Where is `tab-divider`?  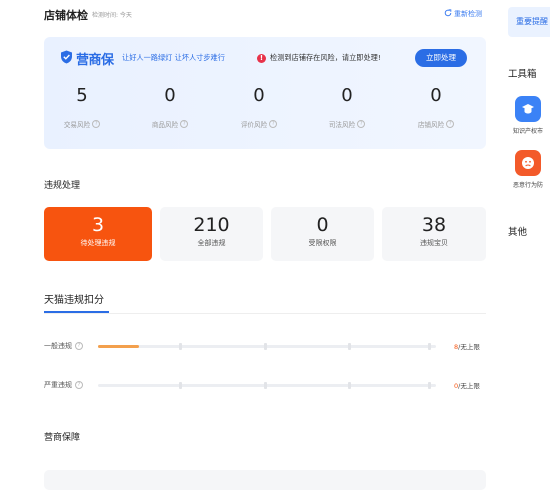 tab-divider is located at coordinates (265, 313).